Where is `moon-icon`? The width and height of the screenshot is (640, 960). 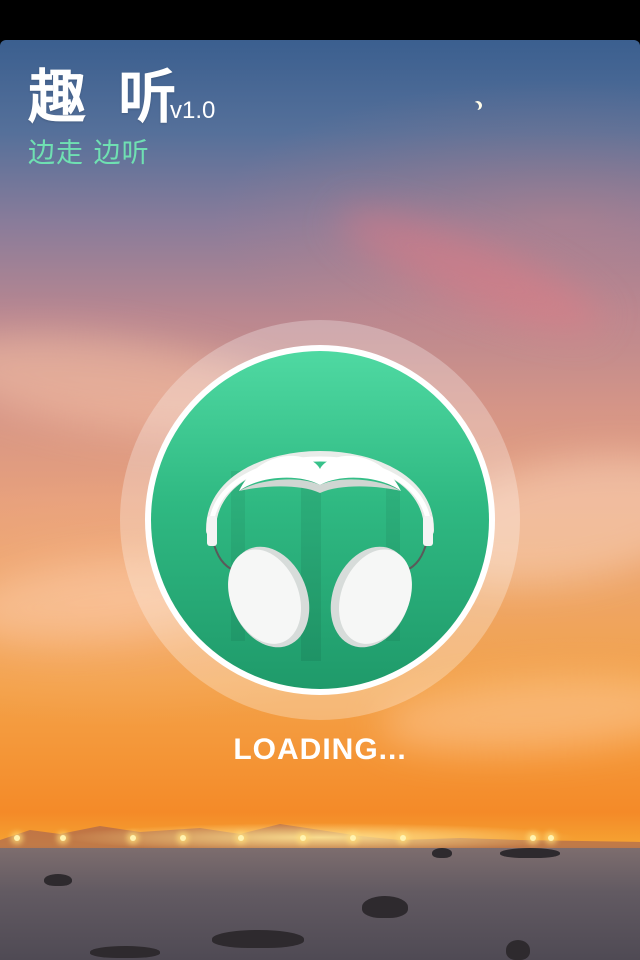 moon-icon is located at coordinates (474, 106).